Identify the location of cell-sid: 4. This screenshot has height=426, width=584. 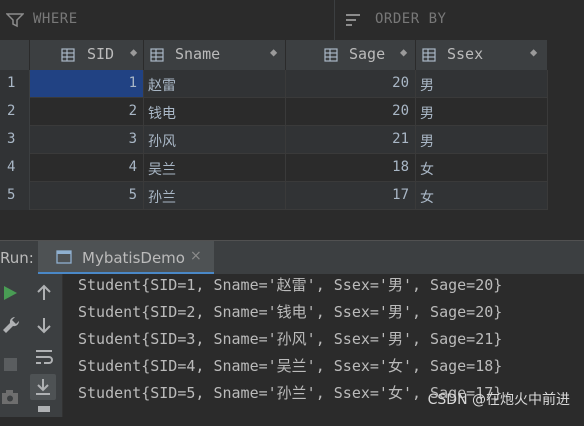
(87, 167).